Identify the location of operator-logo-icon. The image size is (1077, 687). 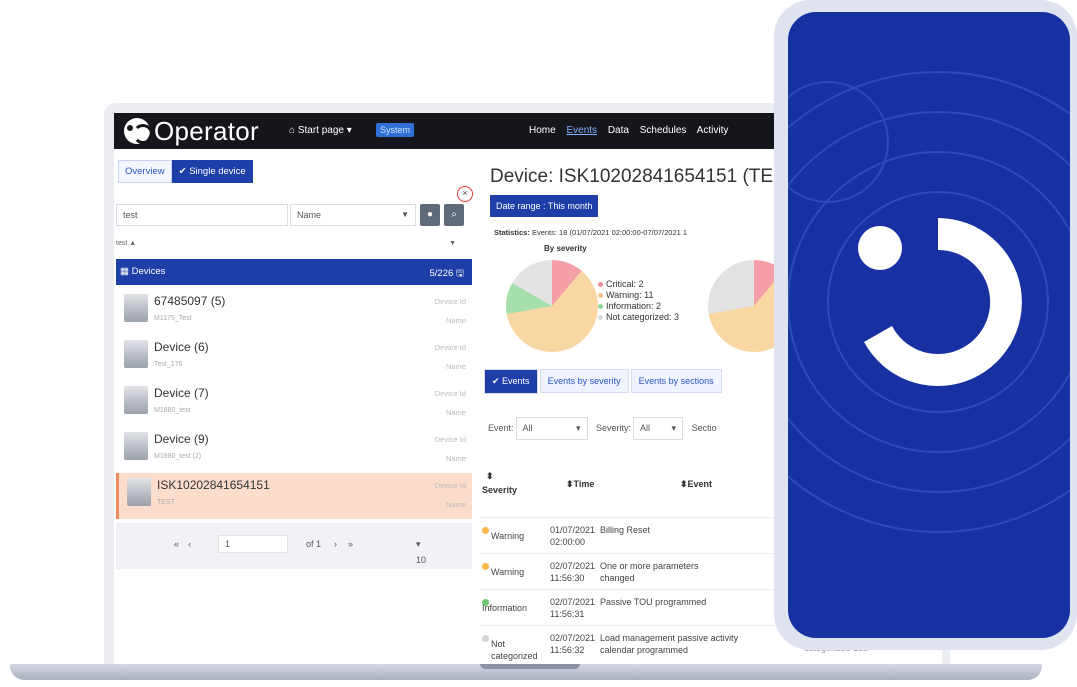
(138, 131).